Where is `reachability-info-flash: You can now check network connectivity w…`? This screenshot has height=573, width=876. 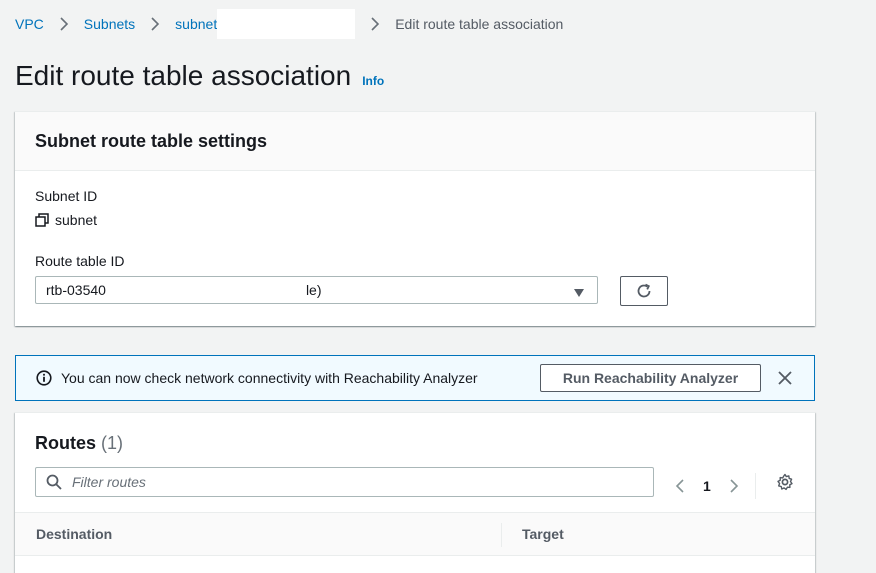 reachability-info-flash: You can now check network connectivity w… is located at coordinates (415, 378).